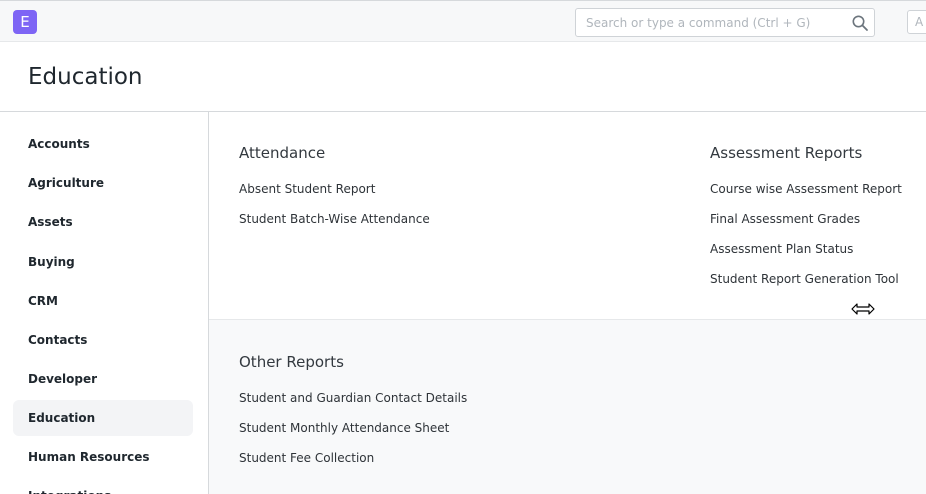 Image resolution: width=926 pixels, height=494 pixels. Describe the element at coordinates (103, 457) in the screenshot. I see `sidebar-item-human-resources: Human Resources` at that location.